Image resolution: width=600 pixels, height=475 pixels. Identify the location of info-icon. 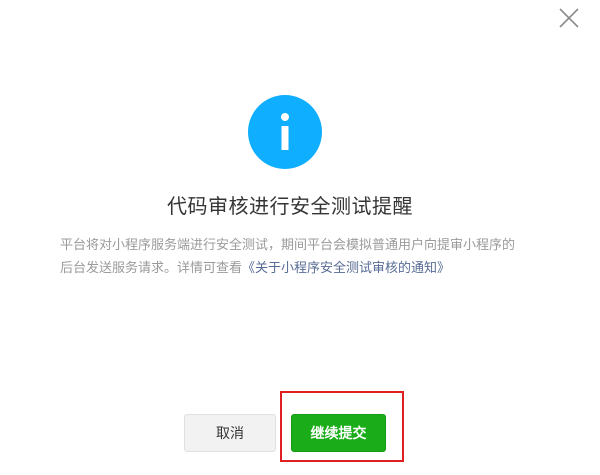
(285, 132).